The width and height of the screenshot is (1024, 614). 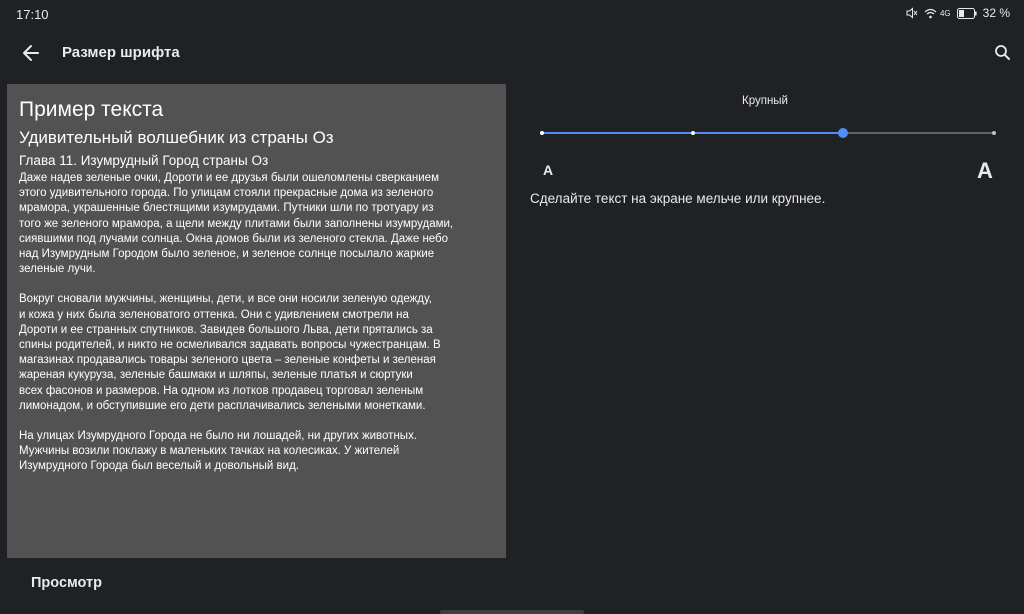 I want to click on battery-percent: 32 %, so click(x=996, y=13).